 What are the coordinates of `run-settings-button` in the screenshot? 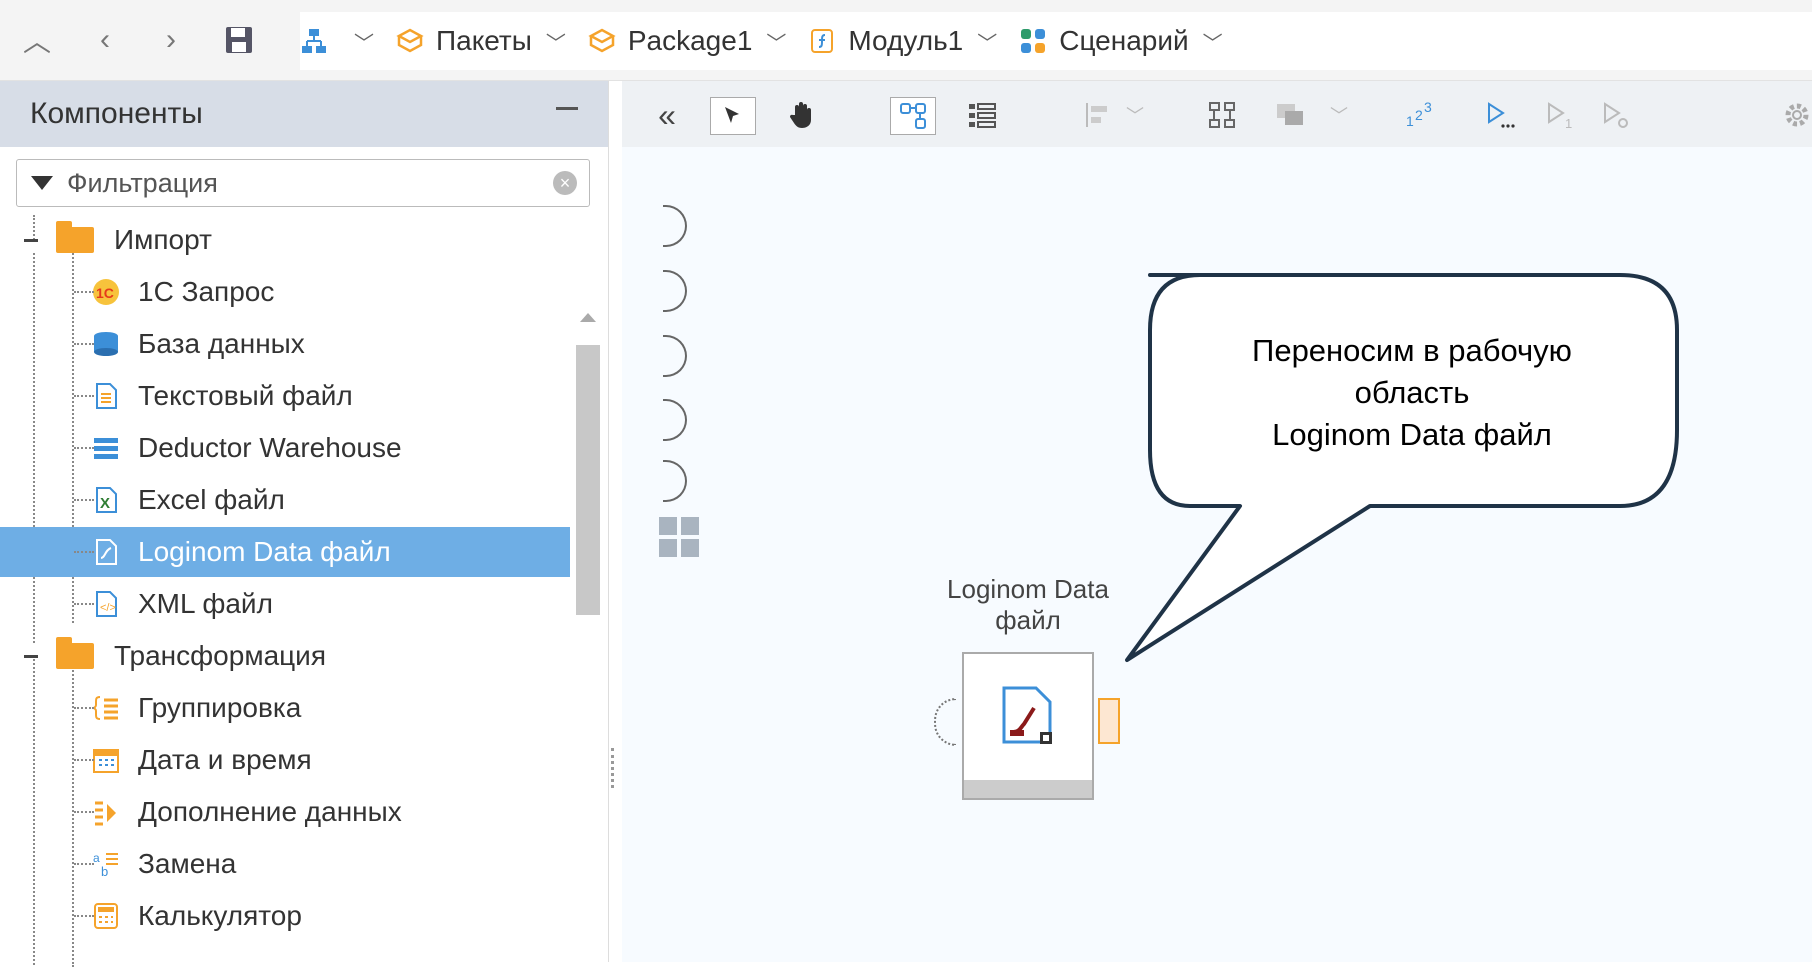 It's located at (1616, 115).